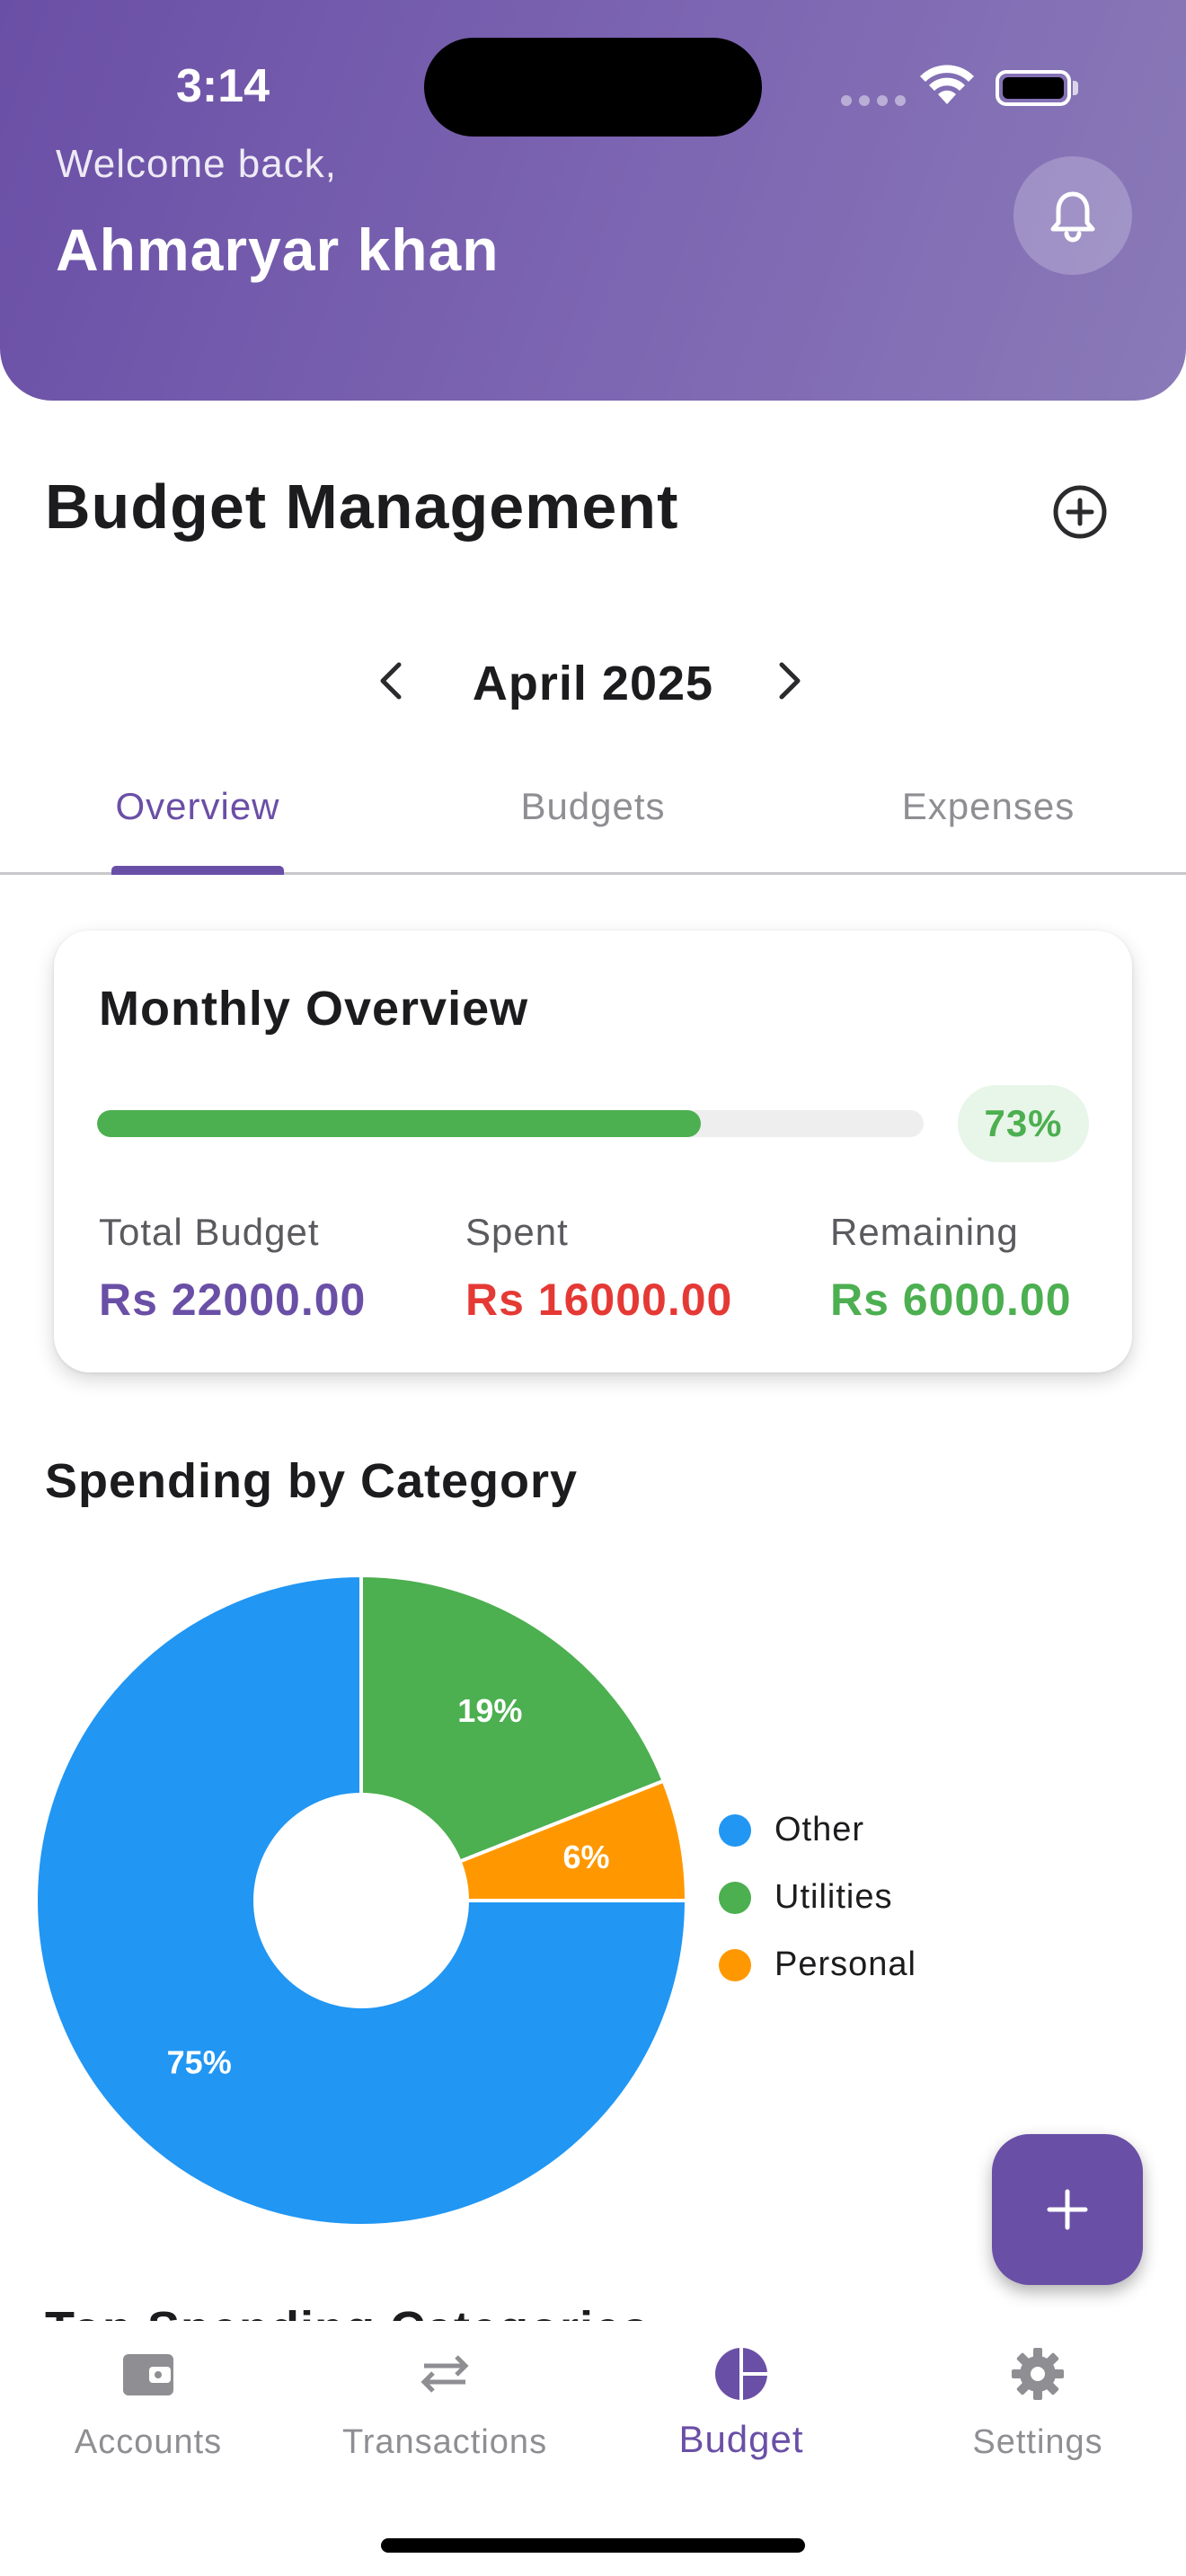 This screenshot has height=2576, width=1186. Describe the element at coordinates (517, 1232) in the screenshot. I see `stat-label: Spent` at that location.